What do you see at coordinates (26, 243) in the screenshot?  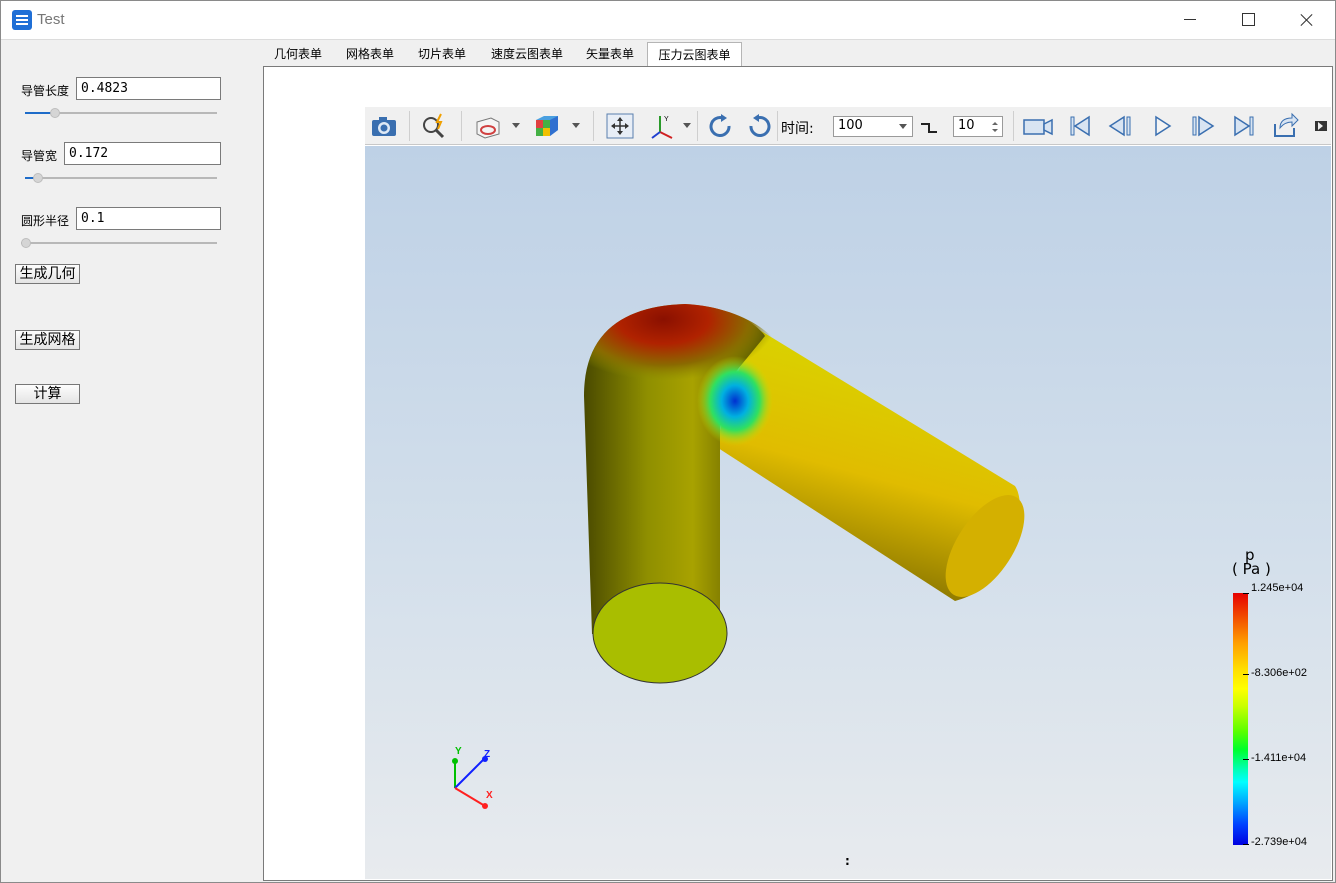 I see `circle-radius-slider-handle` at bounding box center [26, 243].